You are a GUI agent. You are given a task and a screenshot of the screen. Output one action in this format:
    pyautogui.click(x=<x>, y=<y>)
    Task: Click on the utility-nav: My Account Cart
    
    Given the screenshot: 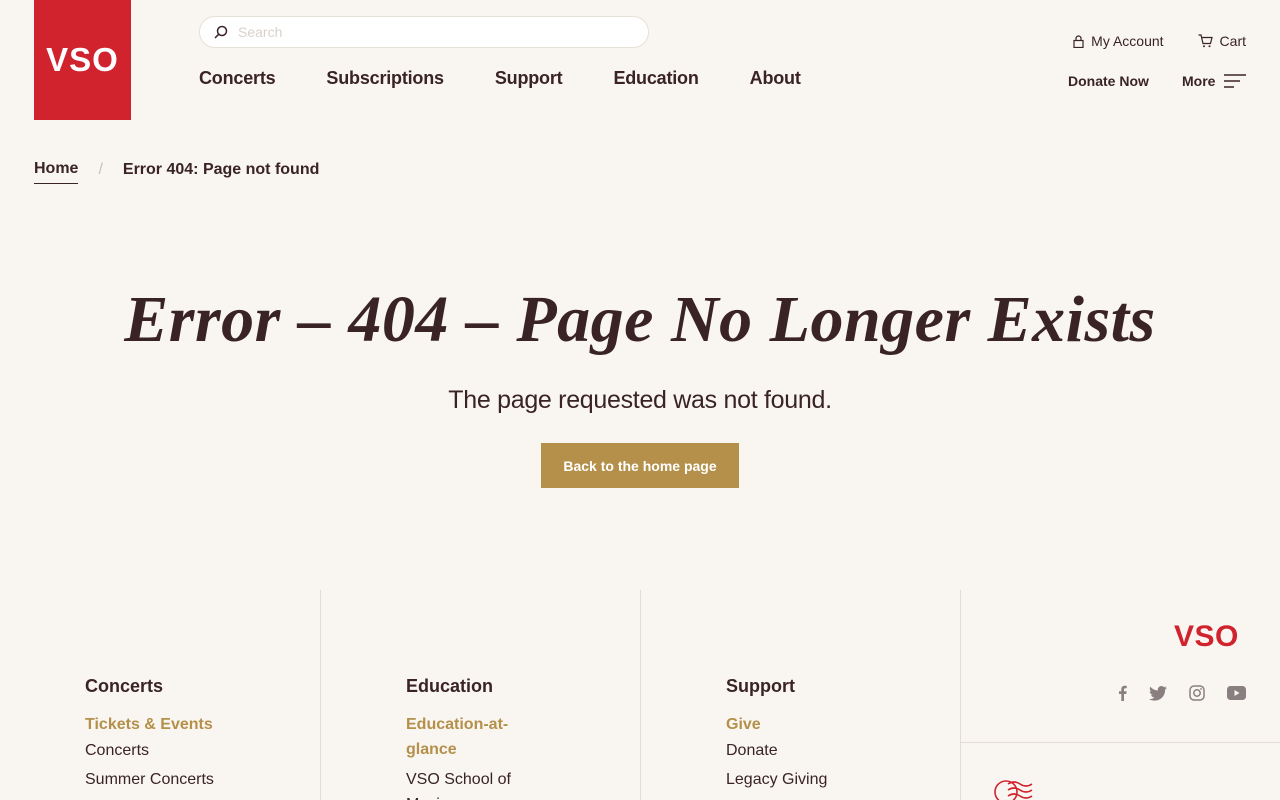 What is the action you would take?
    pyautogui.click(x=1159, y=41)
    